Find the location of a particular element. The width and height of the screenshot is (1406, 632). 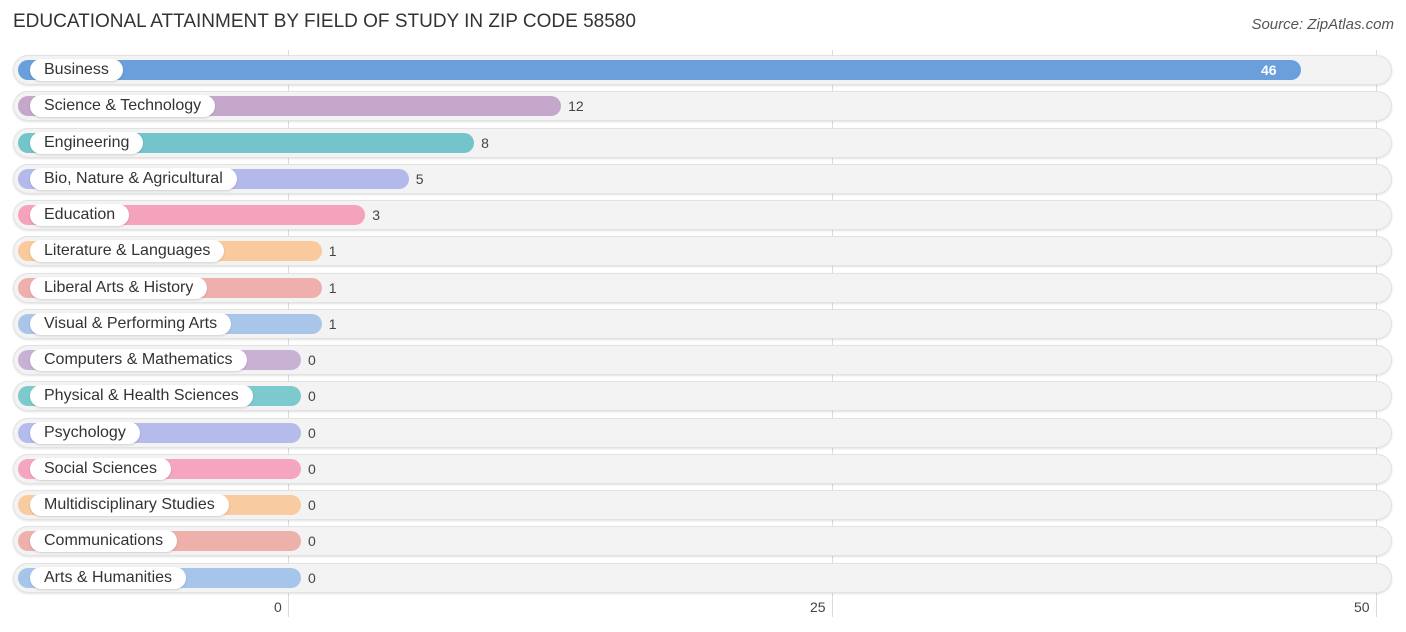

category-label: Education is located at coordinates (80, 215).